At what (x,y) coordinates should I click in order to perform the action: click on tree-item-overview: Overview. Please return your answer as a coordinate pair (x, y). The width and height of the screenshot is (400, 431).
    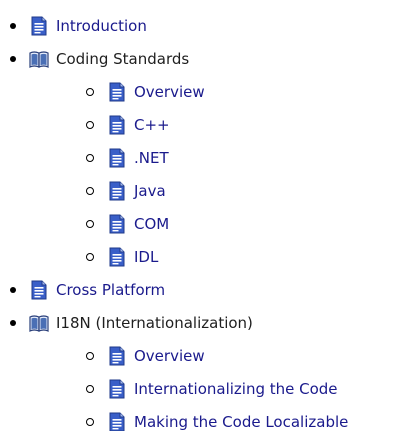
    Looking at the image, I should click on (243, 91).